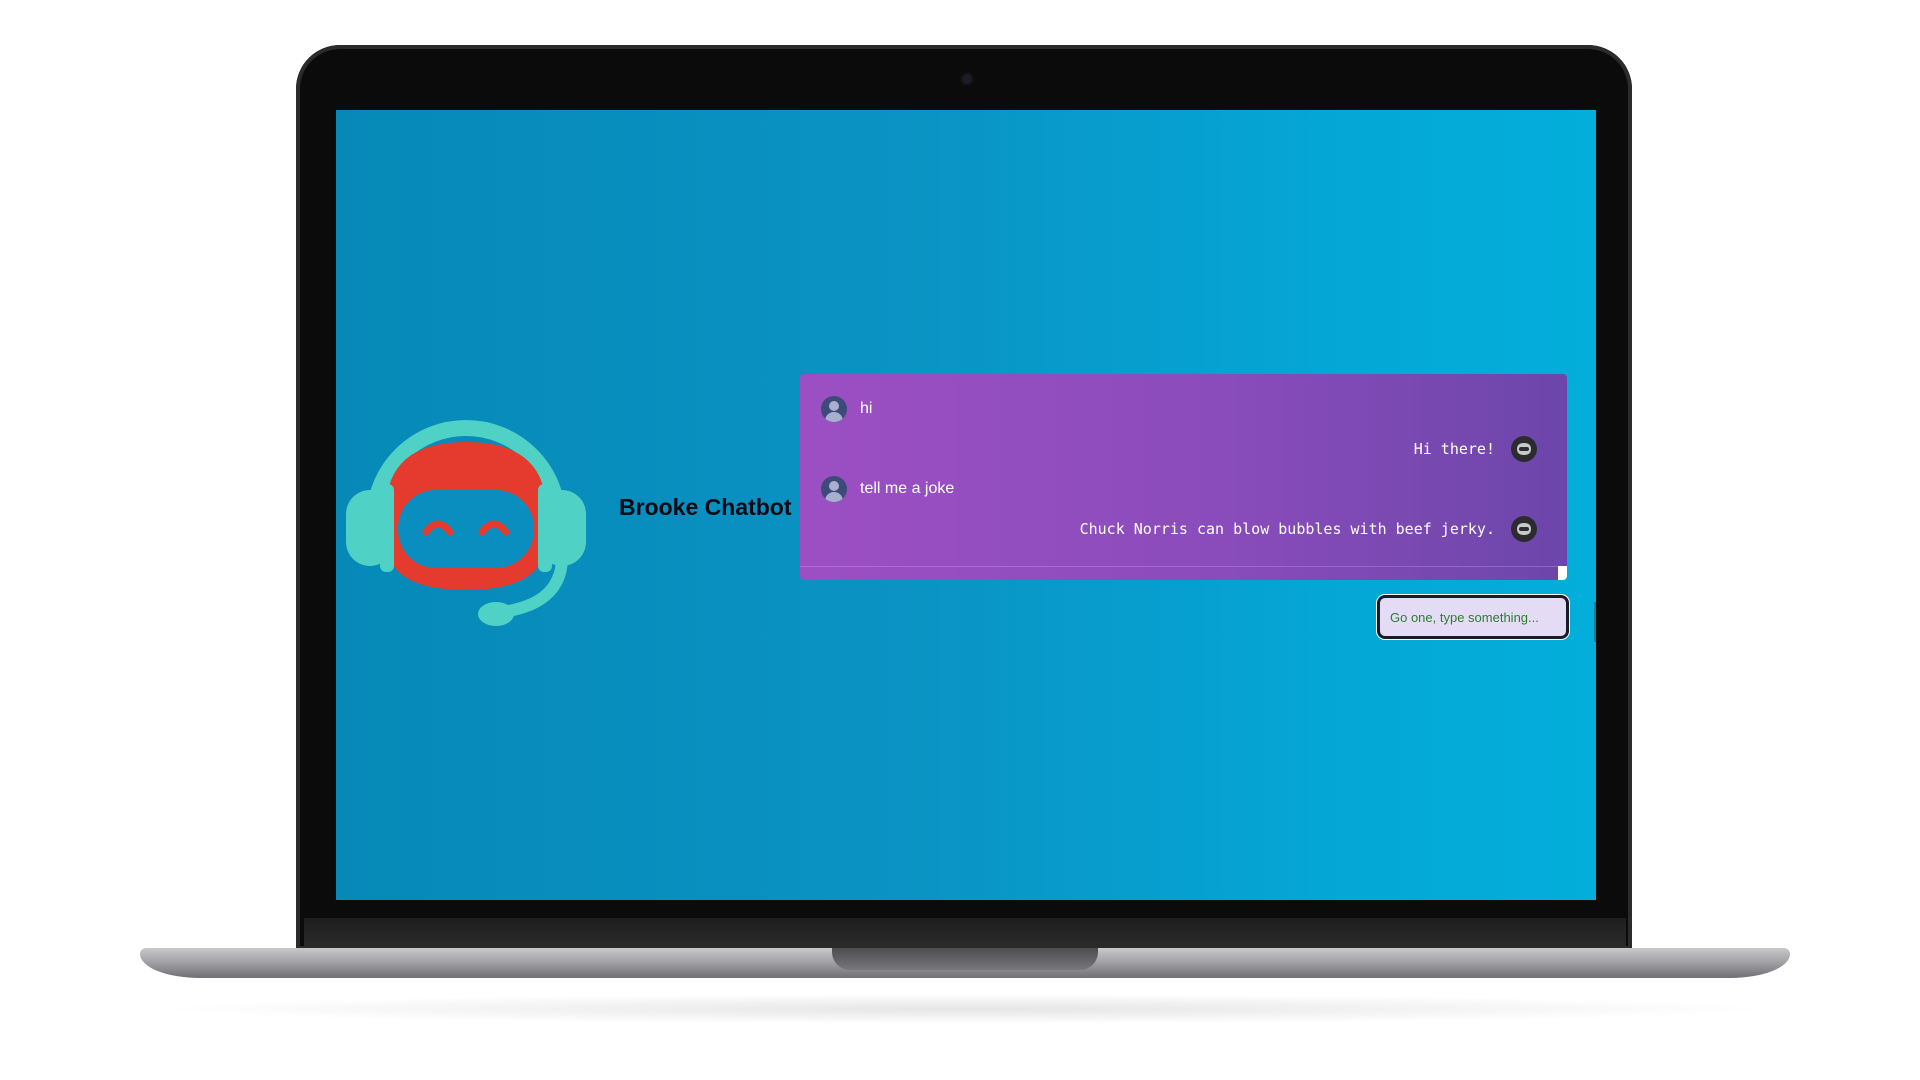 The image size is (1920, 1080). Describe the element at coordinates (967, 79) in the screenshot. I see `camera-icon` at that location.